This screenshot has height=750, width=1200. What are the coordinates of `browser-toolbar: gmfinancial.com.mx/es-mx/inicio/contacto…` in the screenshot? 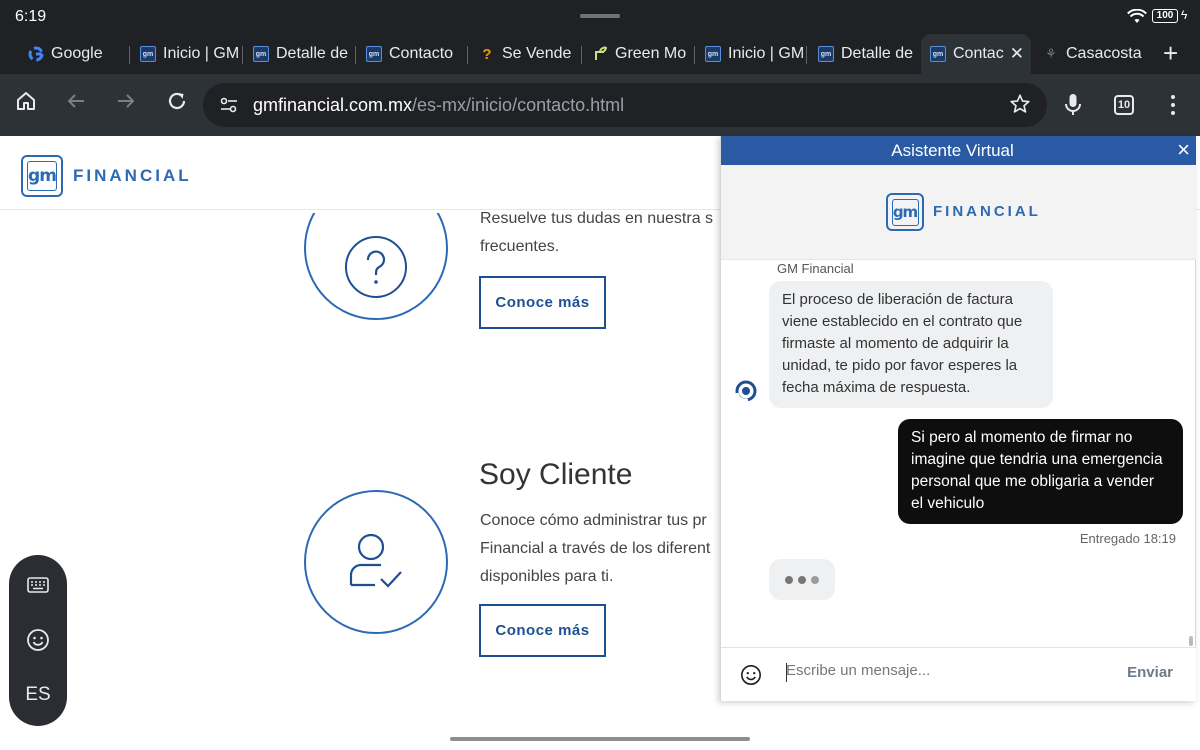 It's located at (600, 105).